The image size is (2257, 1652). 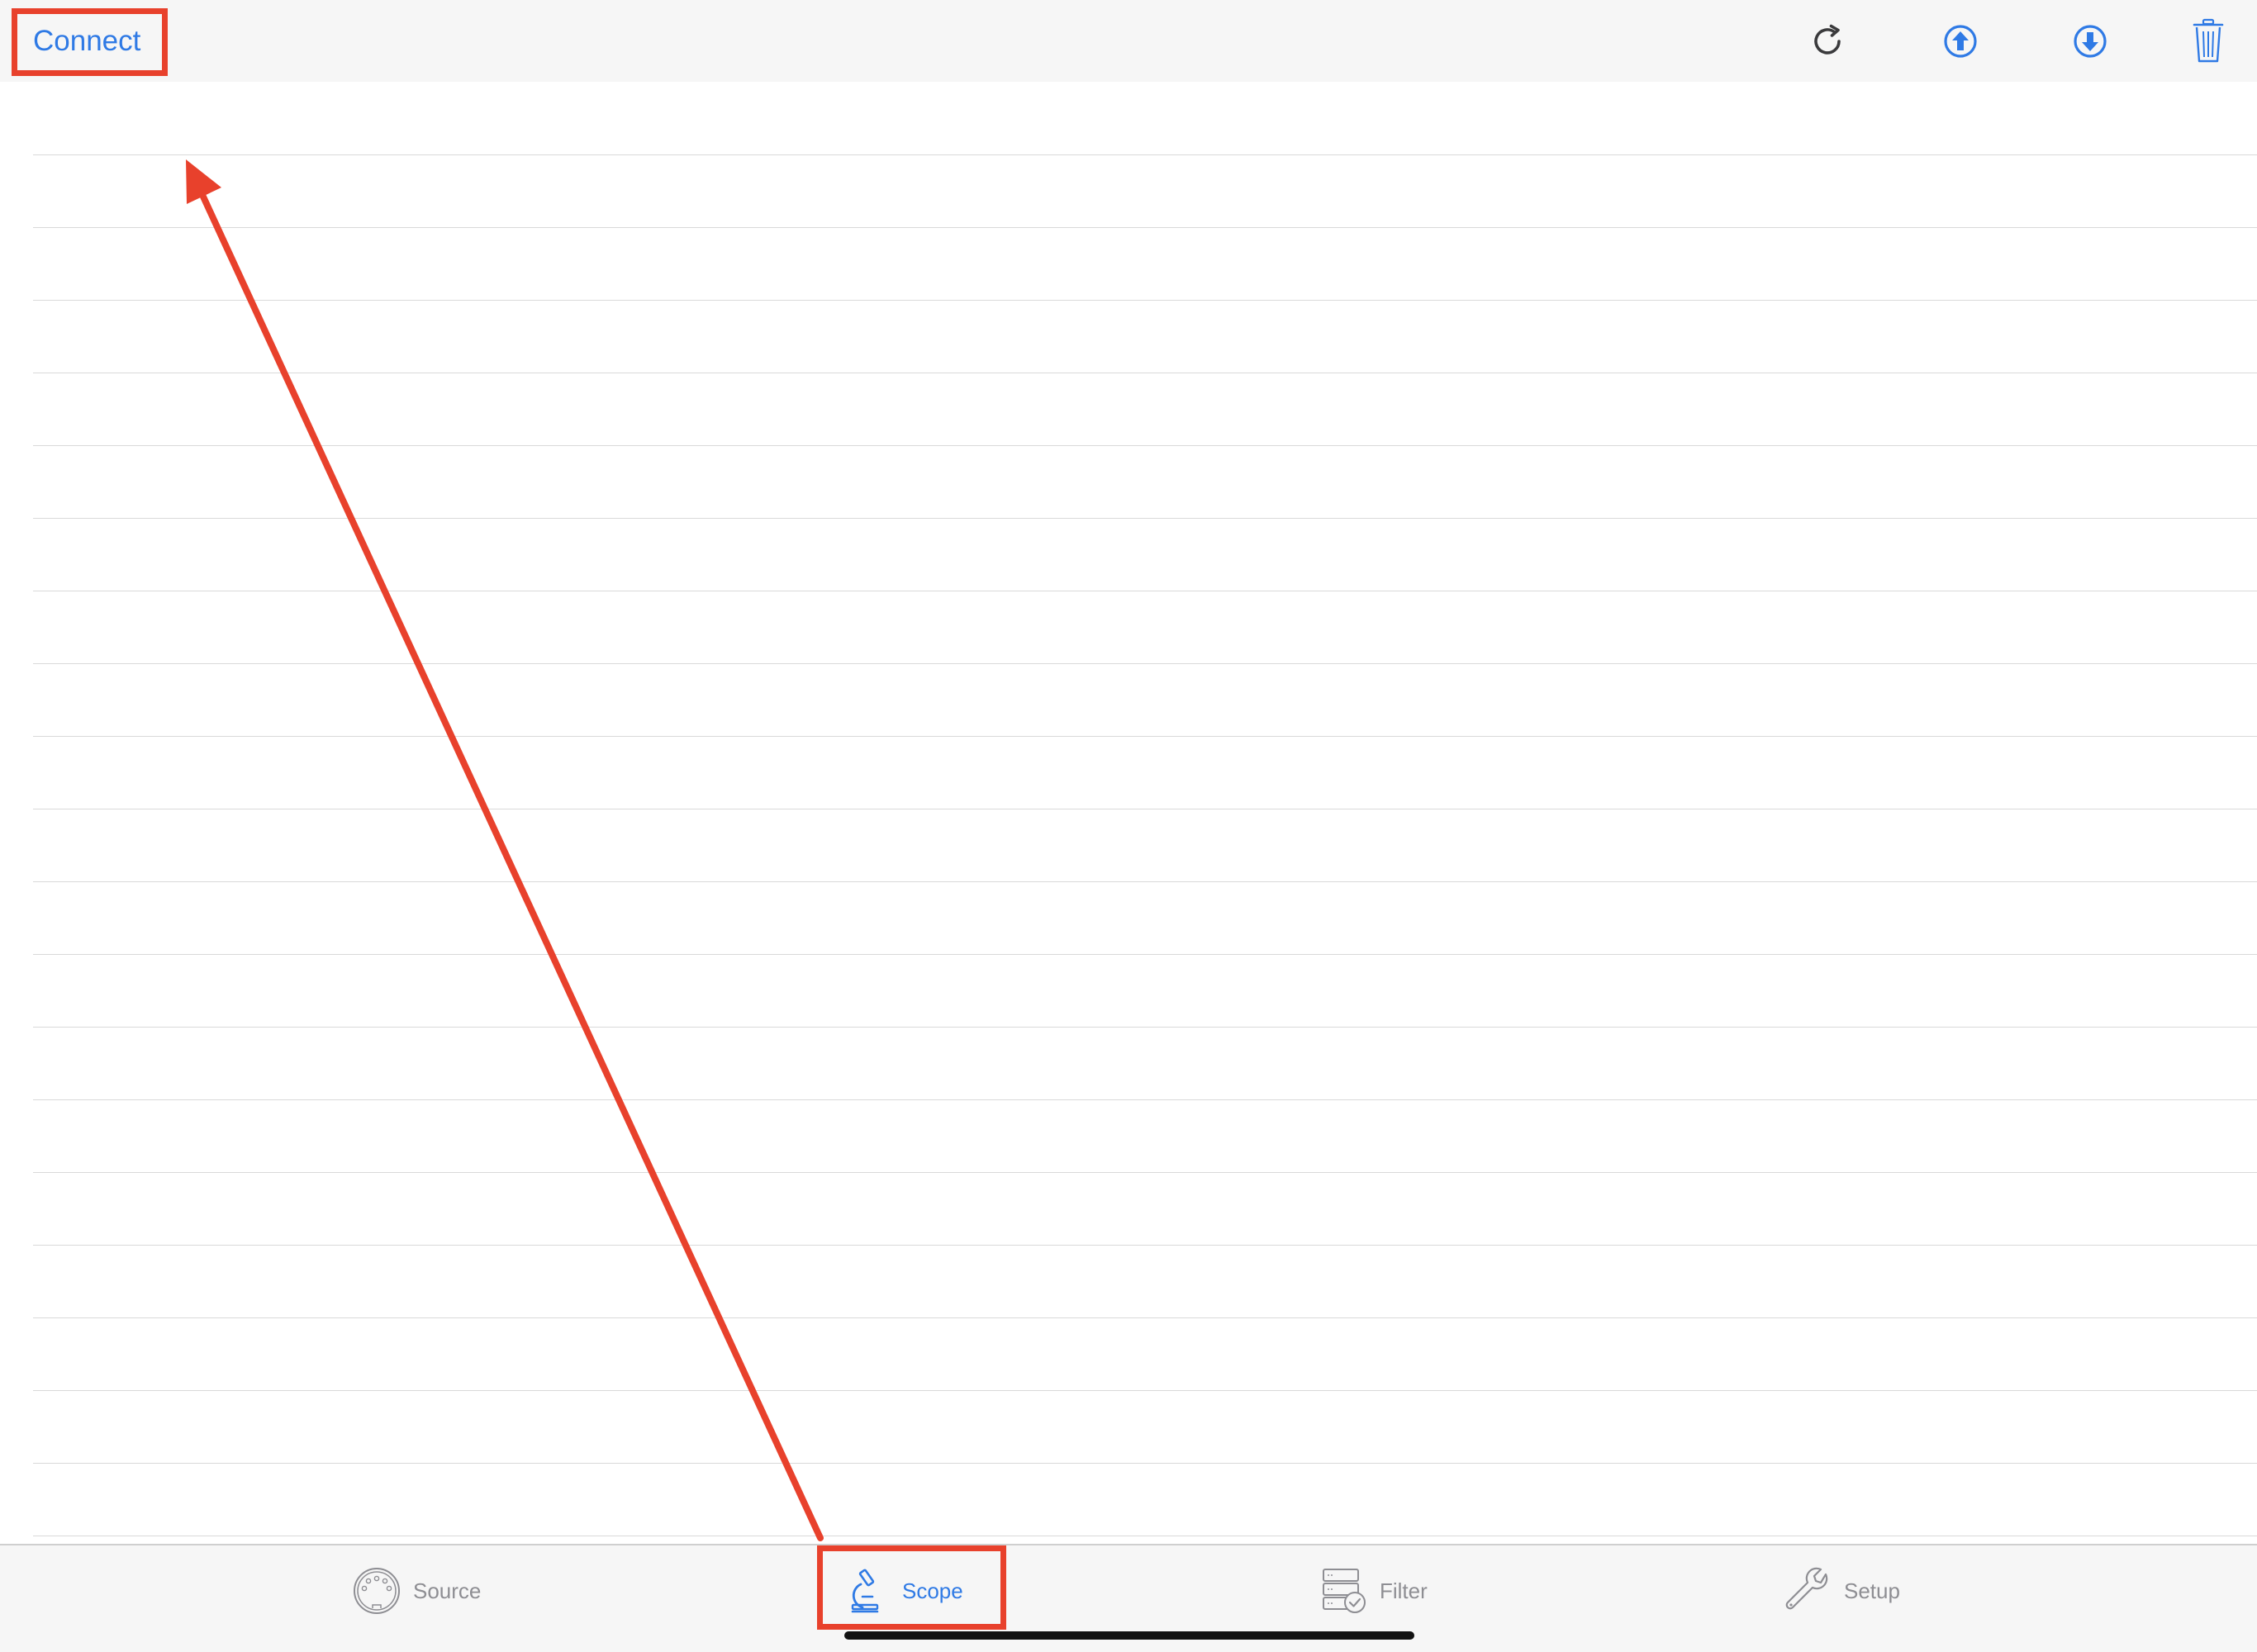 I want to click on tab-filter-label: Filter, so click(x=1404, y=1590).